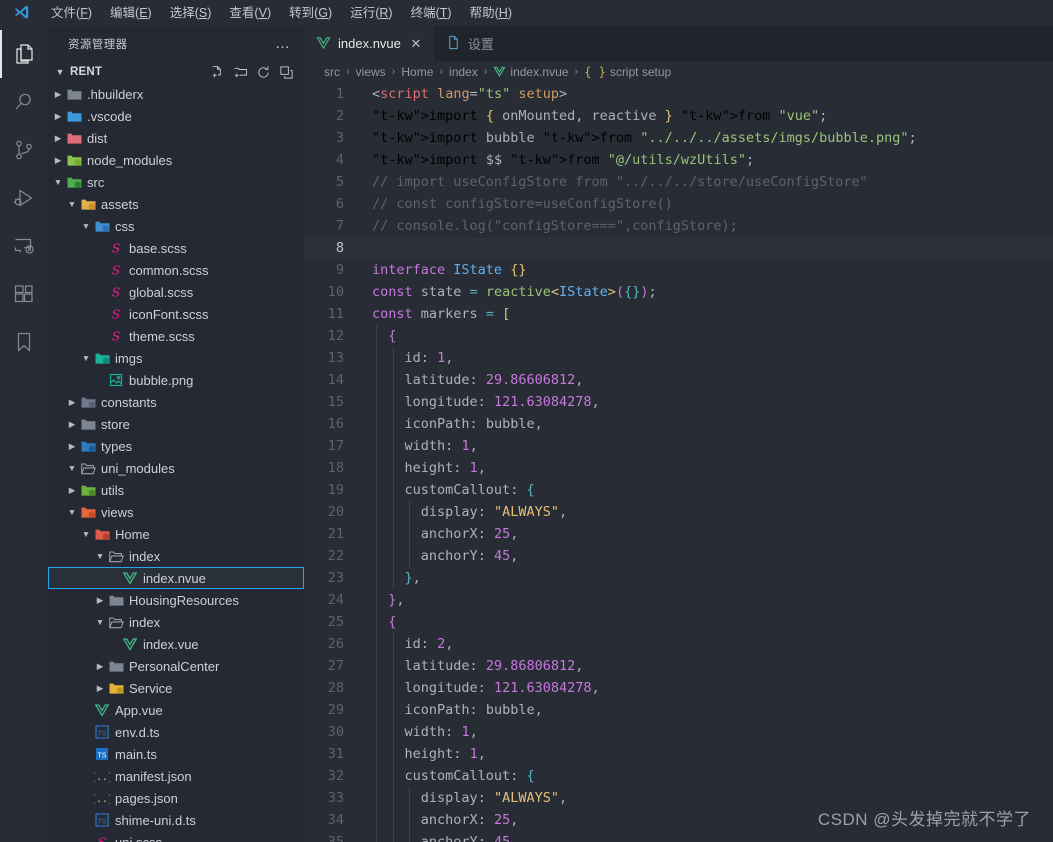 This screenshot has width=1053, height=842. I want to click on menu-help: 帮助(H), so click(491, 13).